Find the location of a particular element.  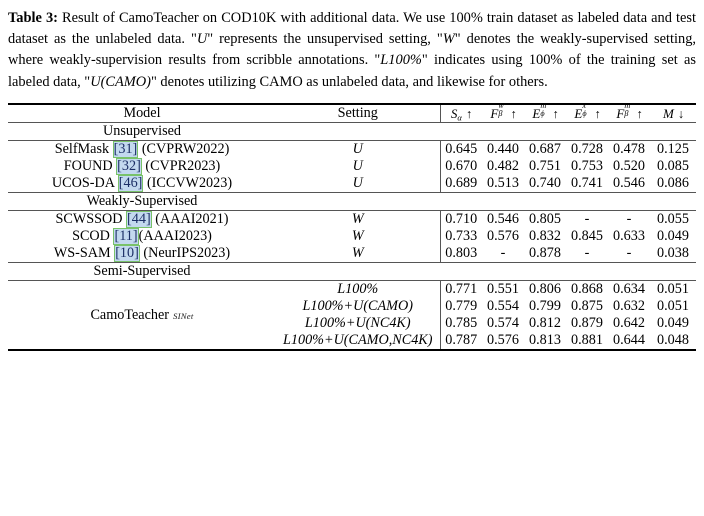

venue-label: (AAAI2021) is located at coordinates (190, 219).